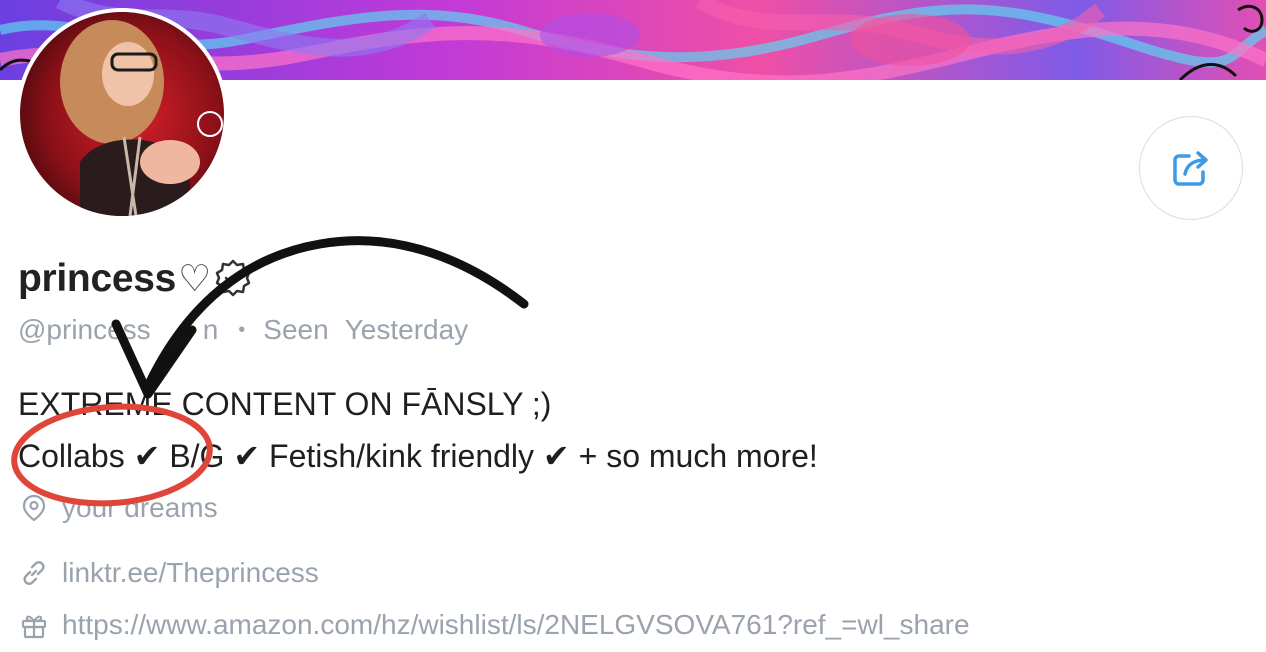 The width and height of the screenshot is (1266, 652). I want to click on seen-label: Seen, so click(296, 329).